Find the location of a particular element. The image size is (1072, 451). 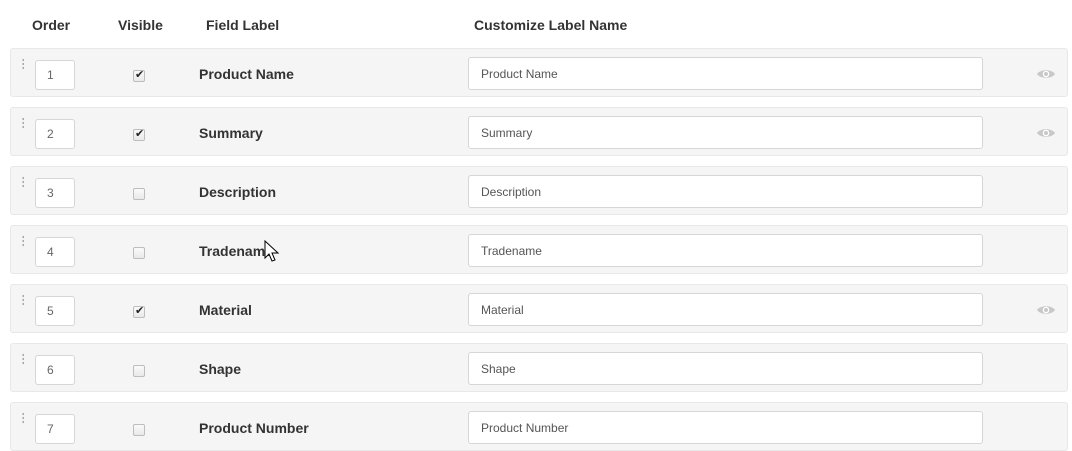

table-row: Product Number is located at coordinates (539, 426).